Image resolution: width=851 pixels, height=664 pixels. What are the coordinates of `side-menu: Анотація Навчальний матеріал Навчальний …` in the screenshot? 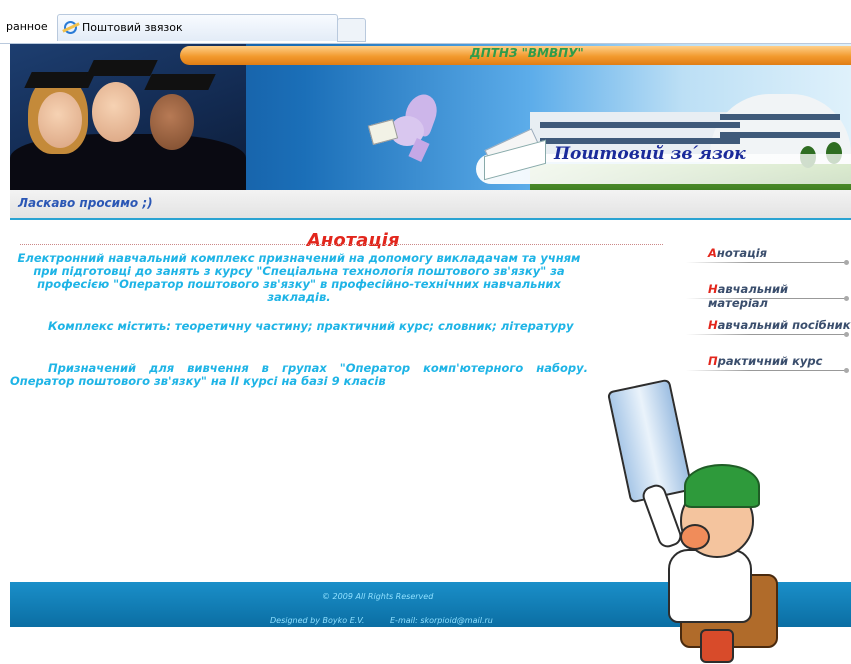 It's located at (768, 316).